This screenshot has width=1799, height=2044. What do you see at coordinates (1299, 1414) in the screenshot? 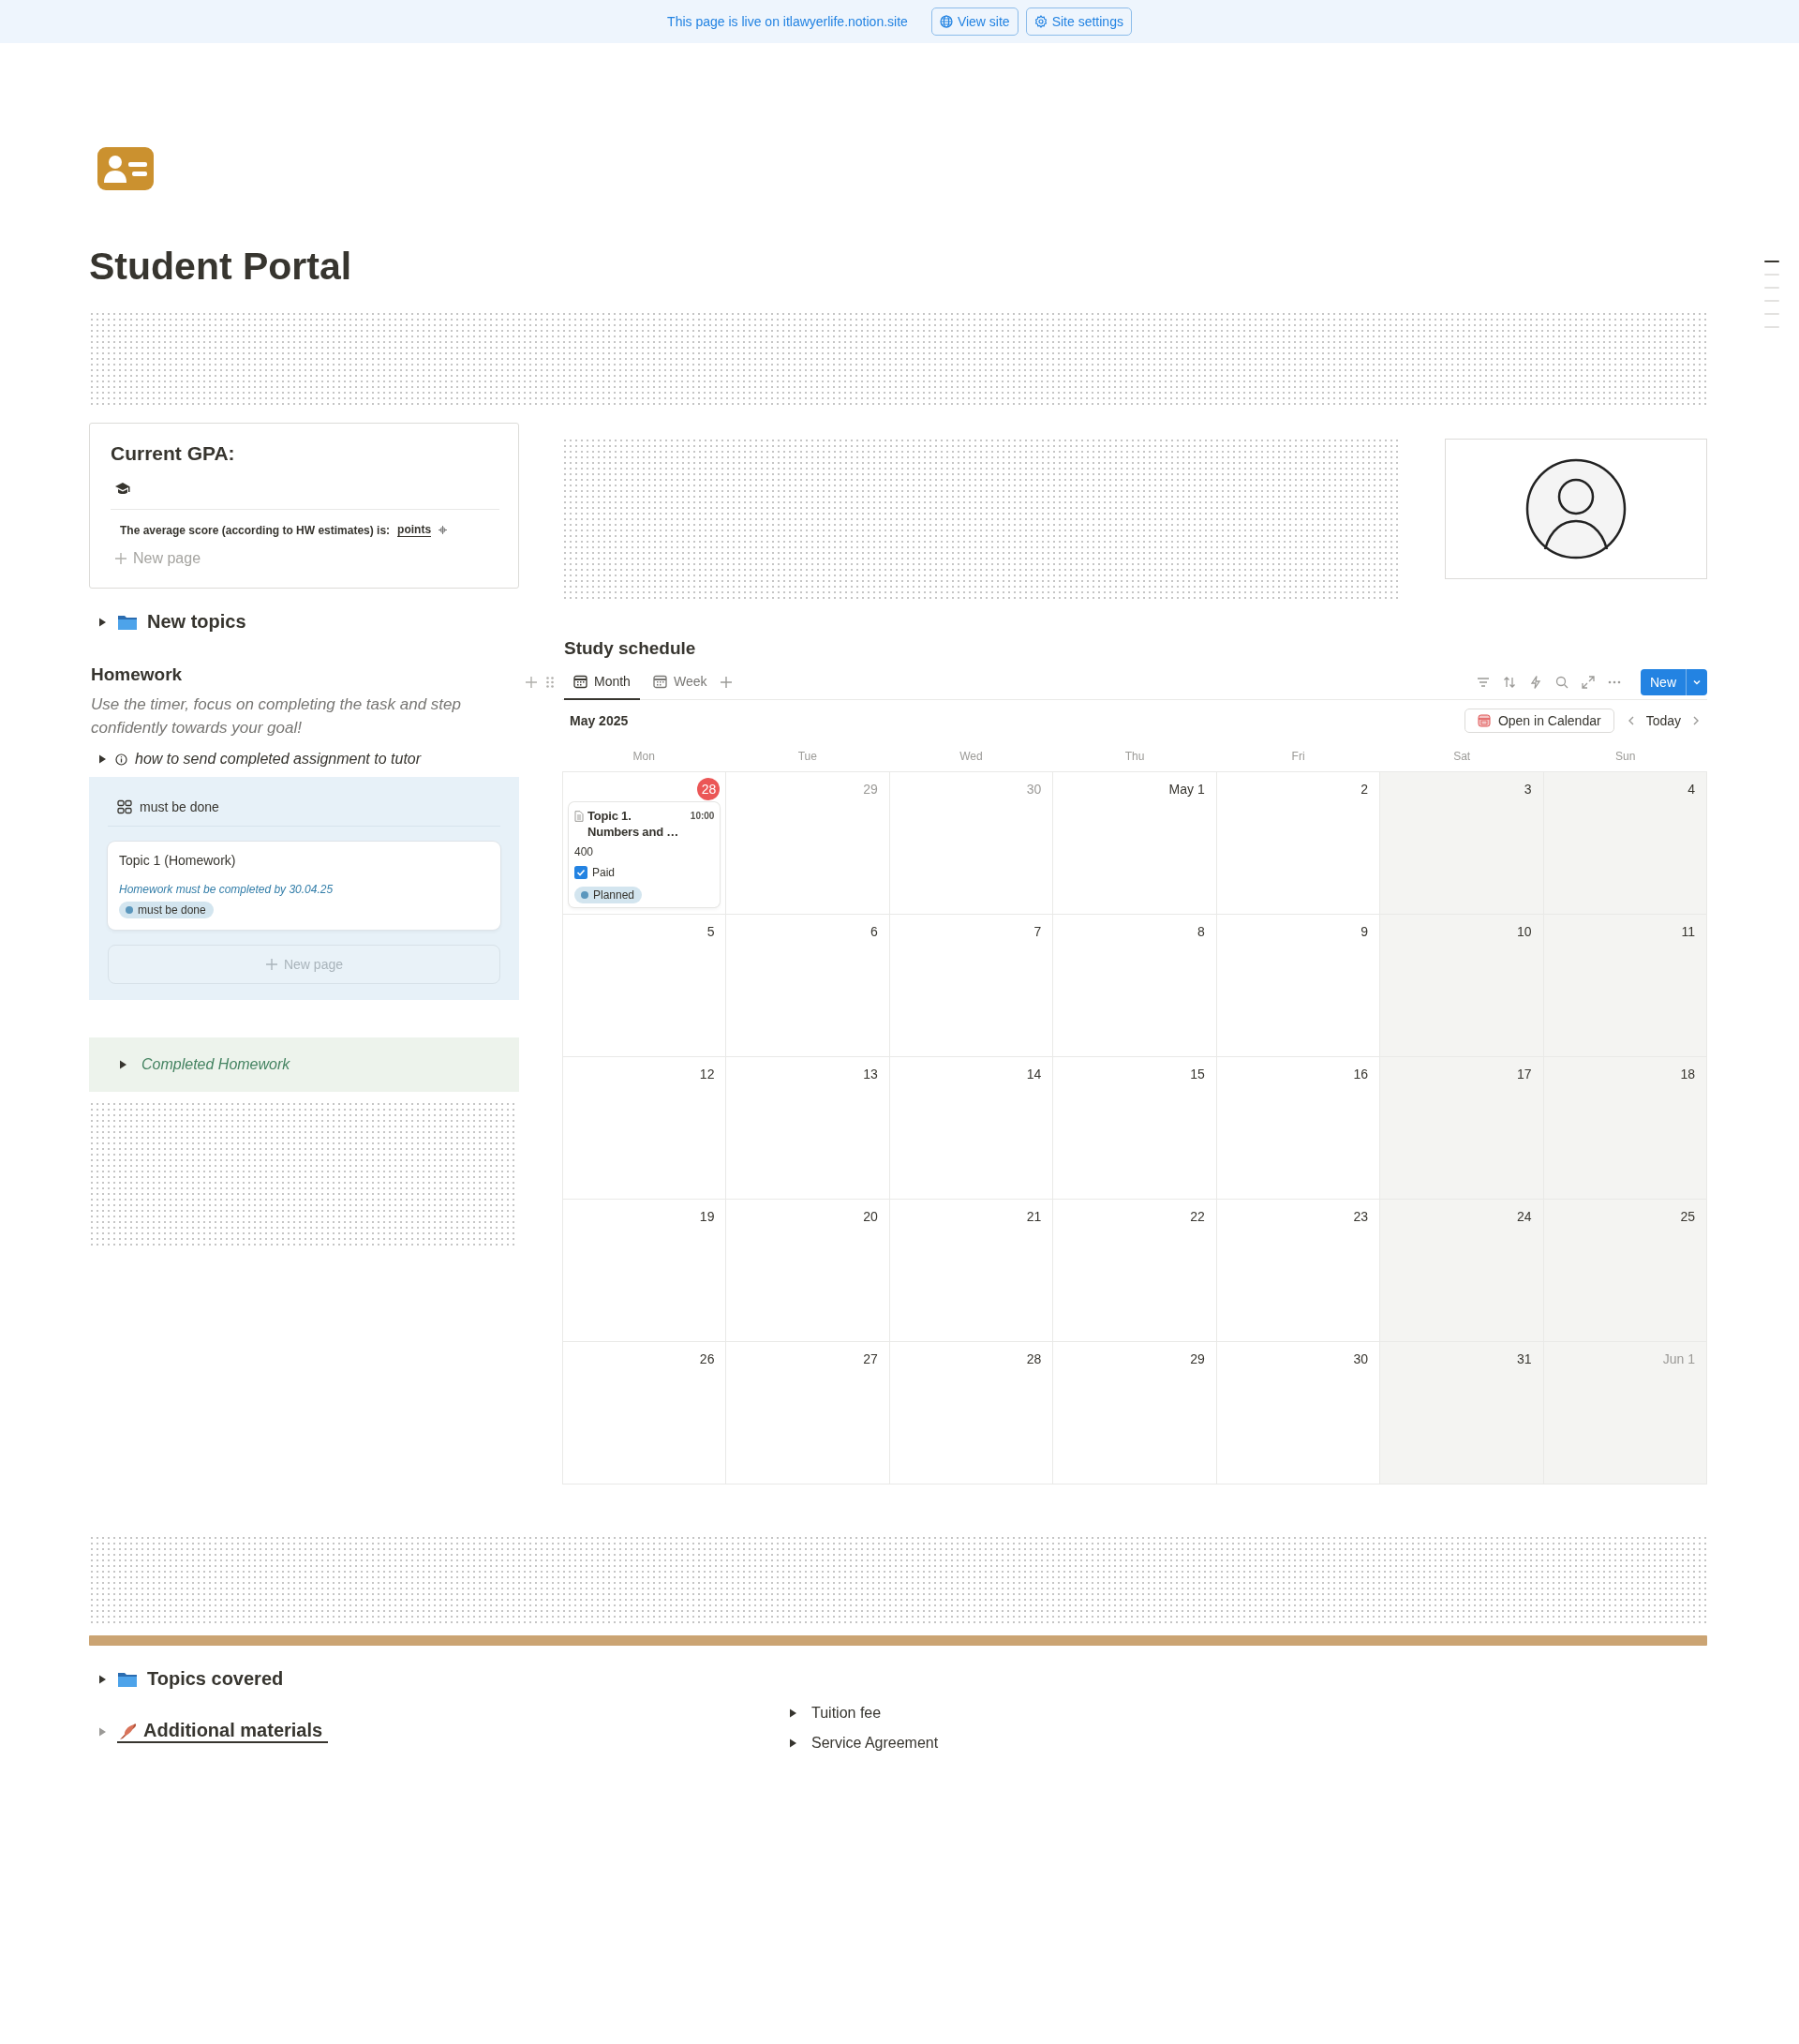
I see `calendar-day-cell: 30` at bounding box center [1299, 1414].